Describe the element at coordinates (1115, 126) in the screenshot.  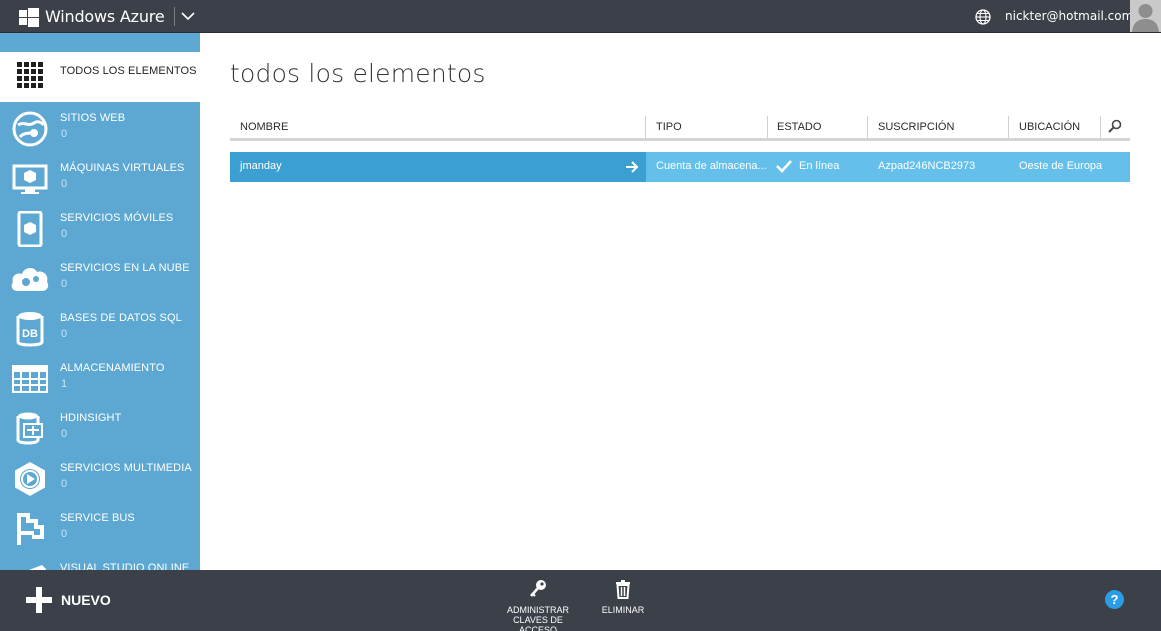
I see `search-icon` at that location.